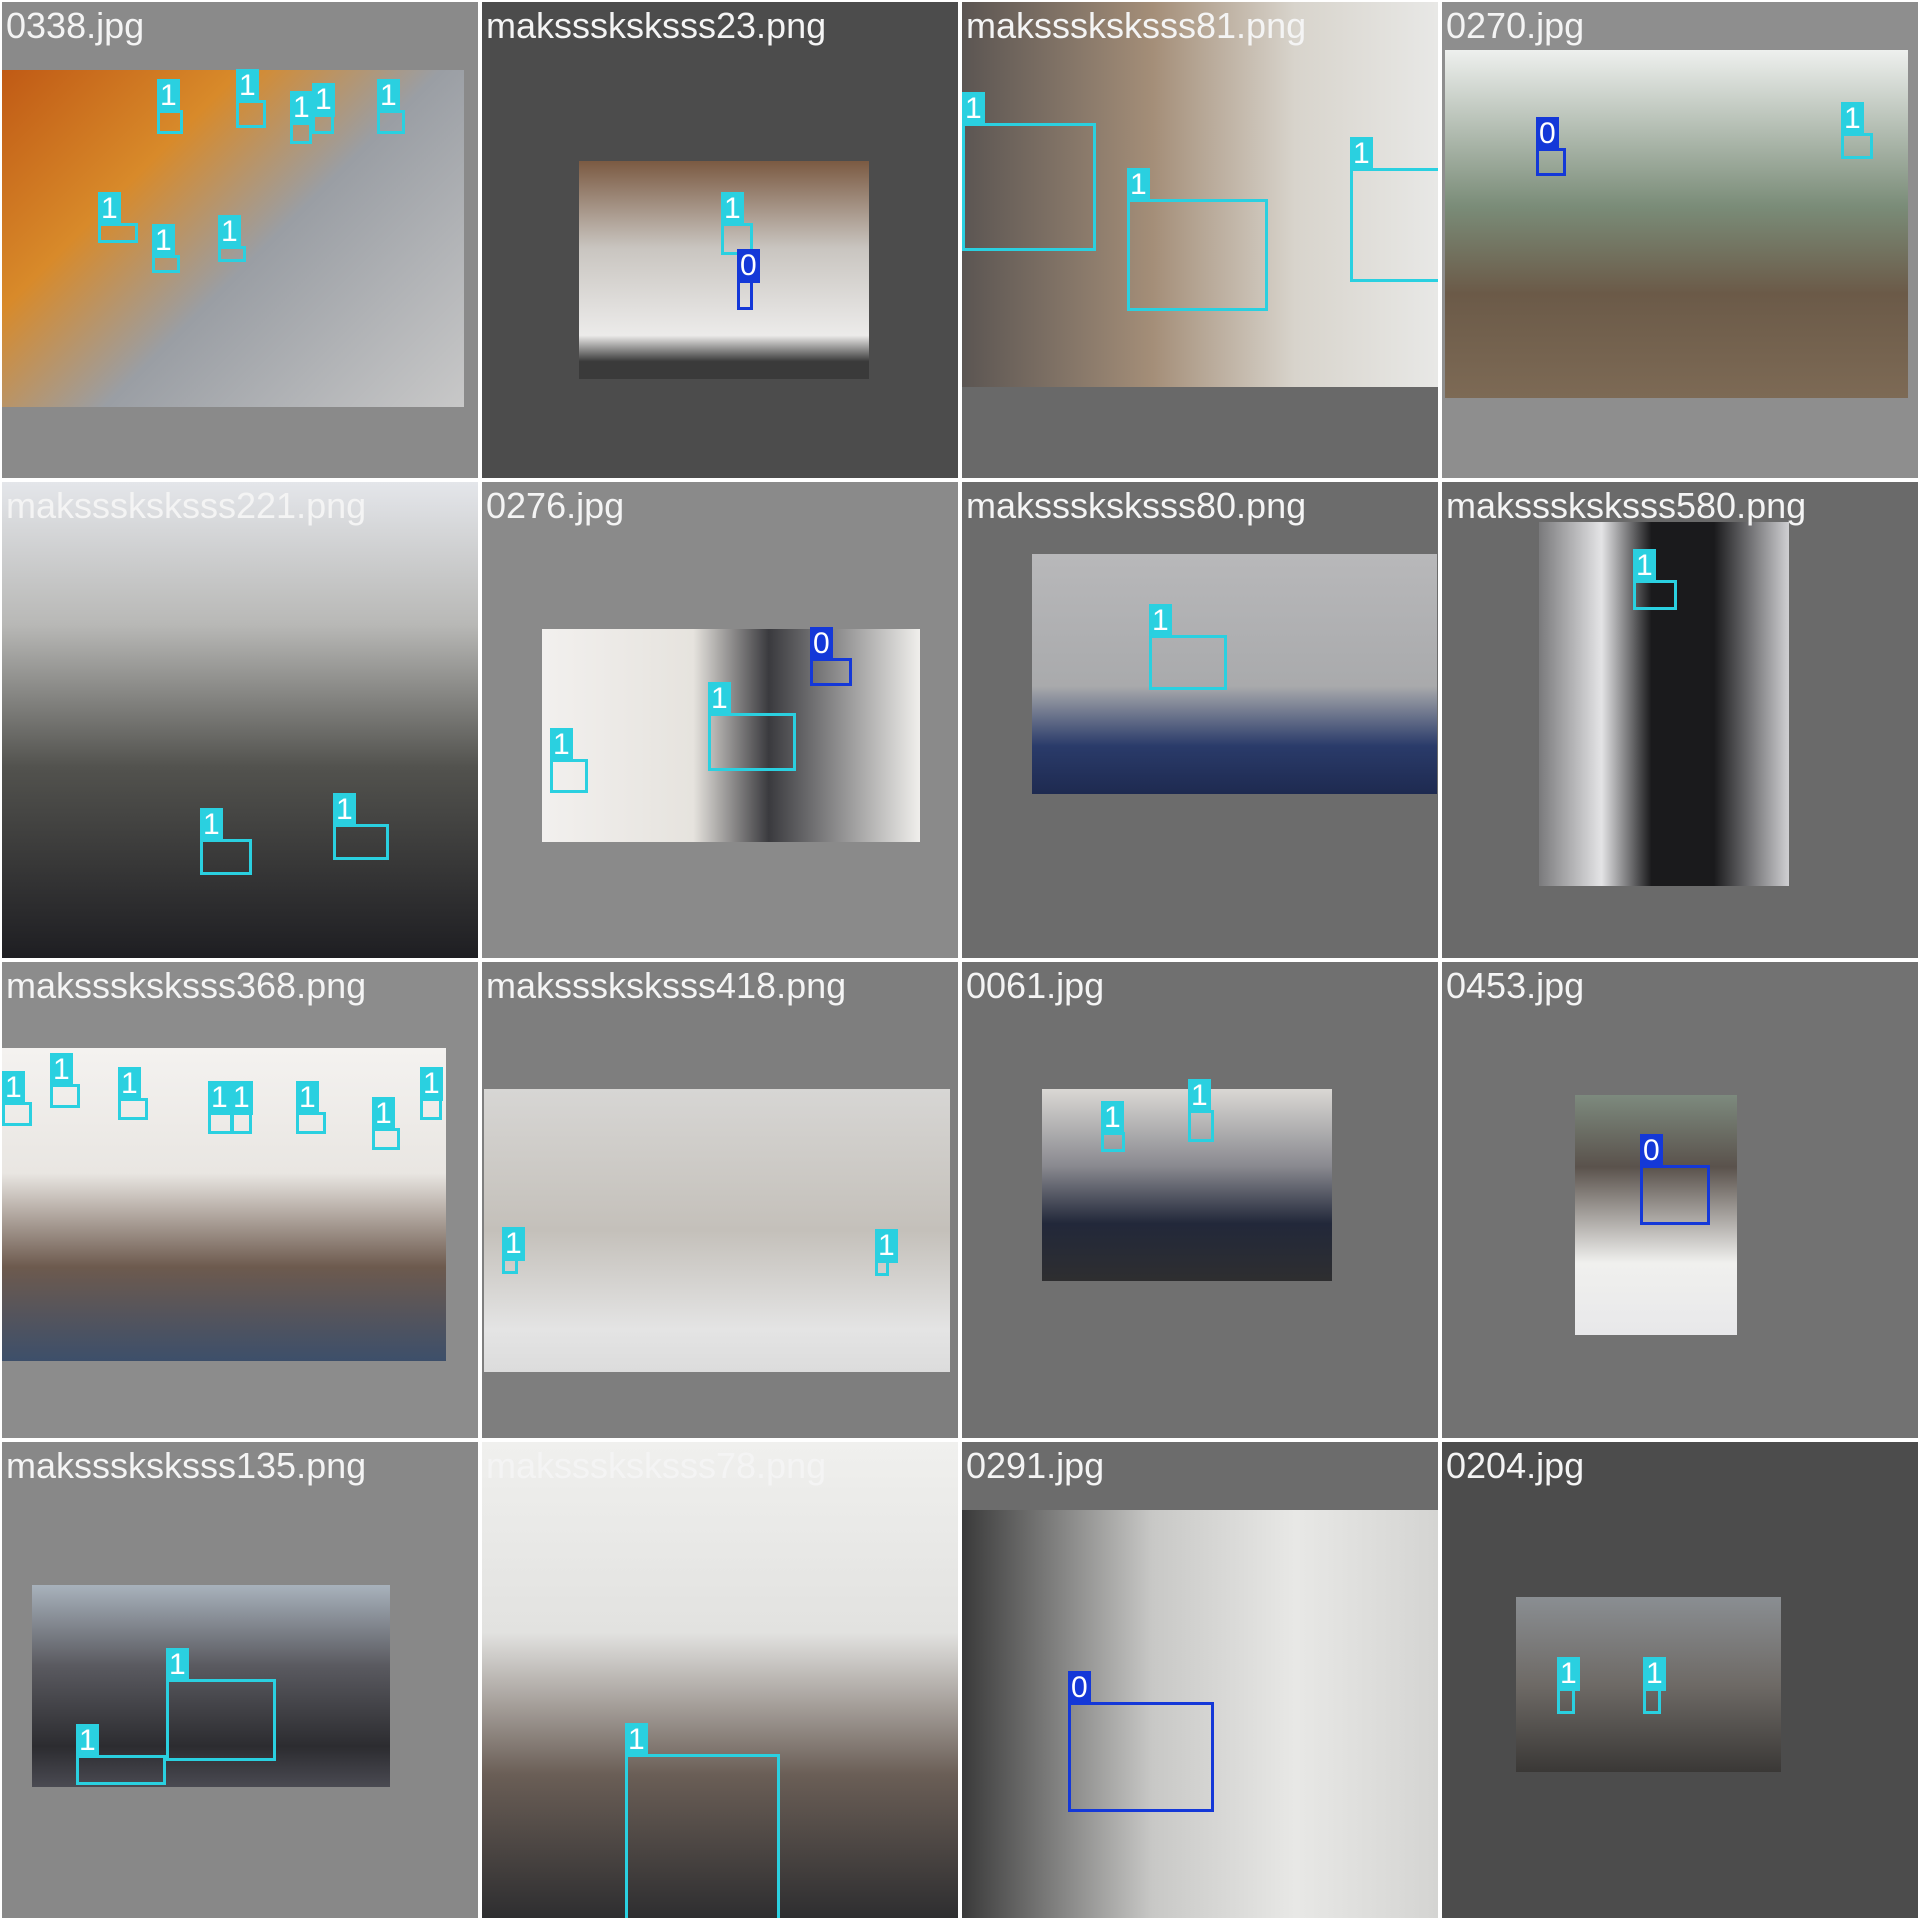 This screenshot has height=1920, width=1920. What do you see at coordinates (1136, 25) in the screenshot?
I see `image-filename: maksssksksss81.png` at bounding box center [1136, 25].